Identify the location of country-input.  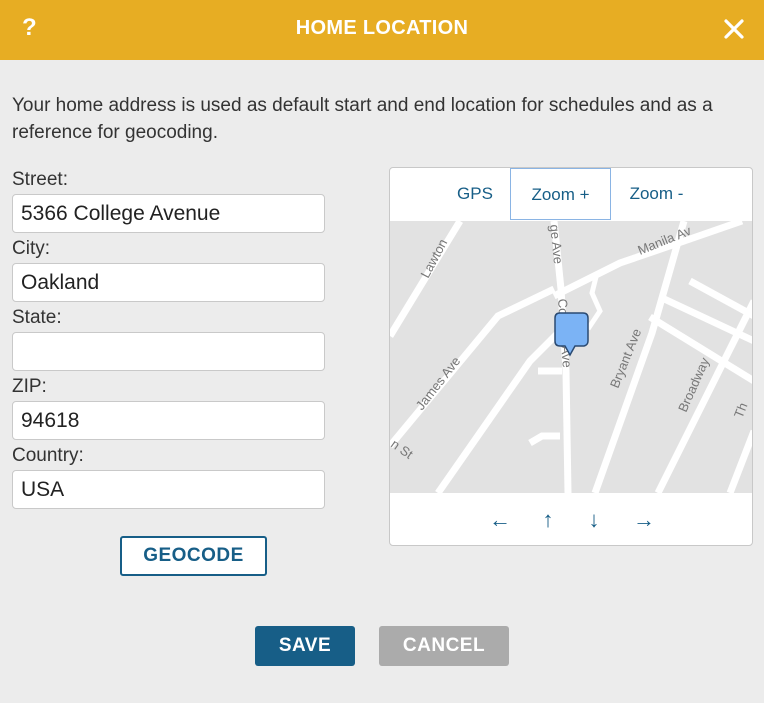
(168, 489).